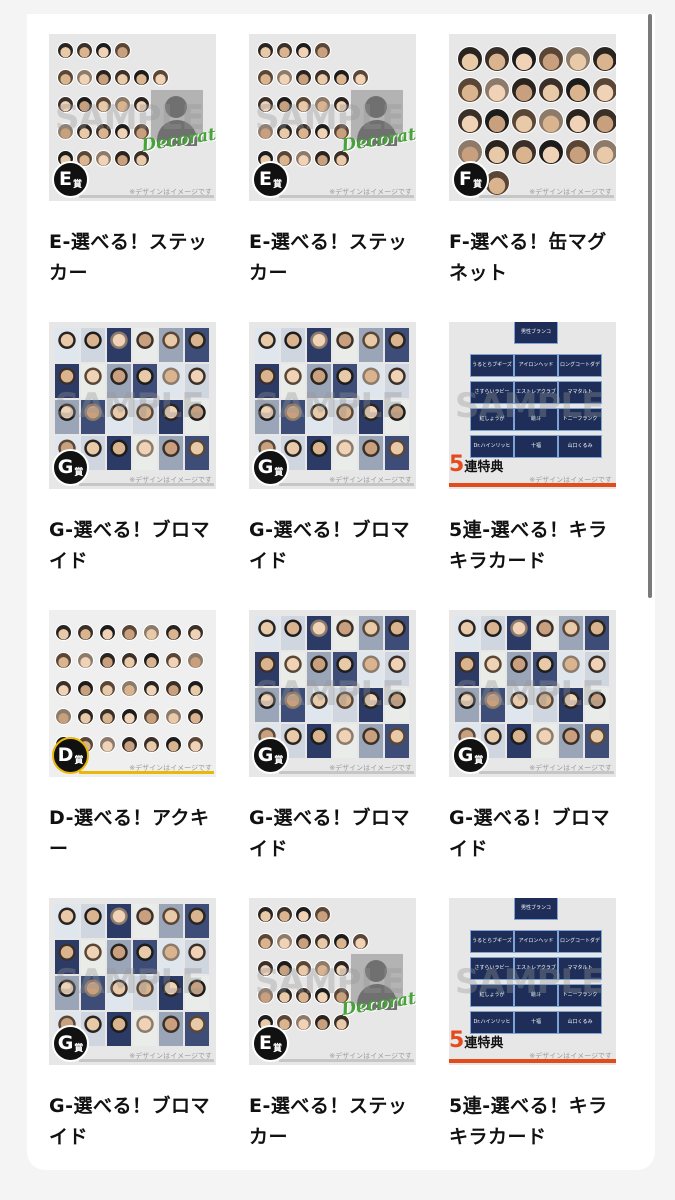 This screenshot has height=1200, width=675. Describe the element at coordinates (132, 834) in the screenshot. I see `product-title: D-選べる！アクキー` at that location.